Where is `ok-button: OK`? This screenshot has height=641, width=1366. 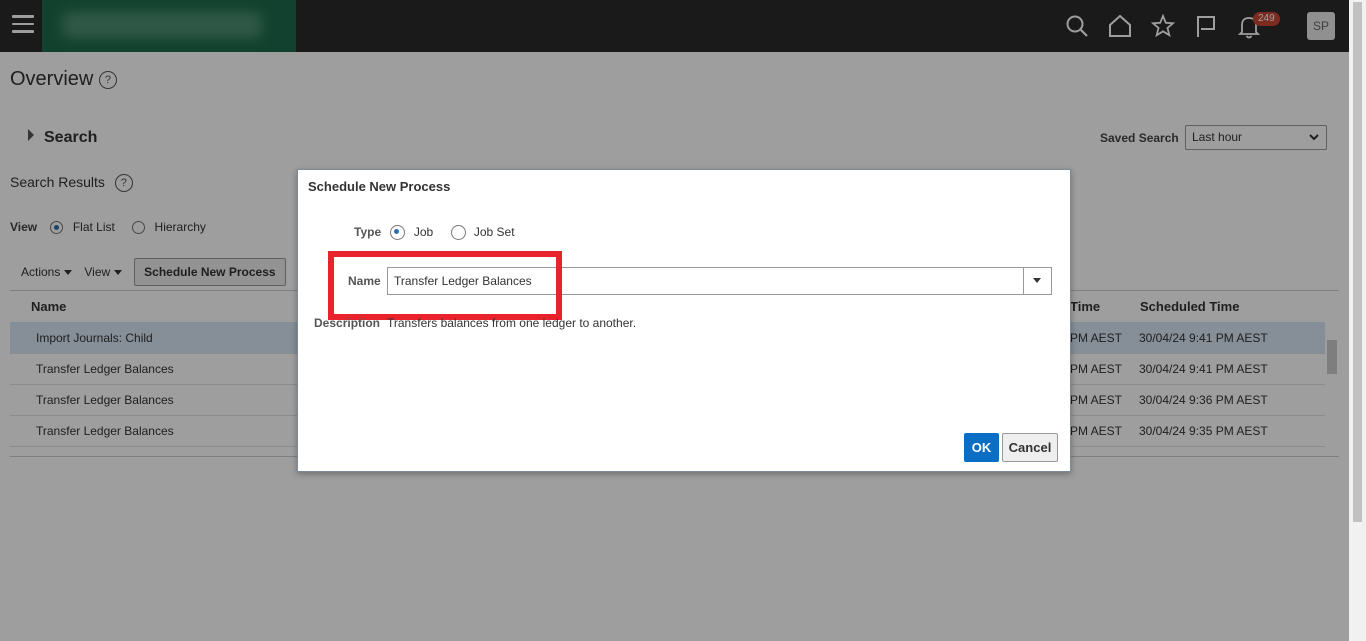
ok-button: OK is located at coordinates (981, 447).